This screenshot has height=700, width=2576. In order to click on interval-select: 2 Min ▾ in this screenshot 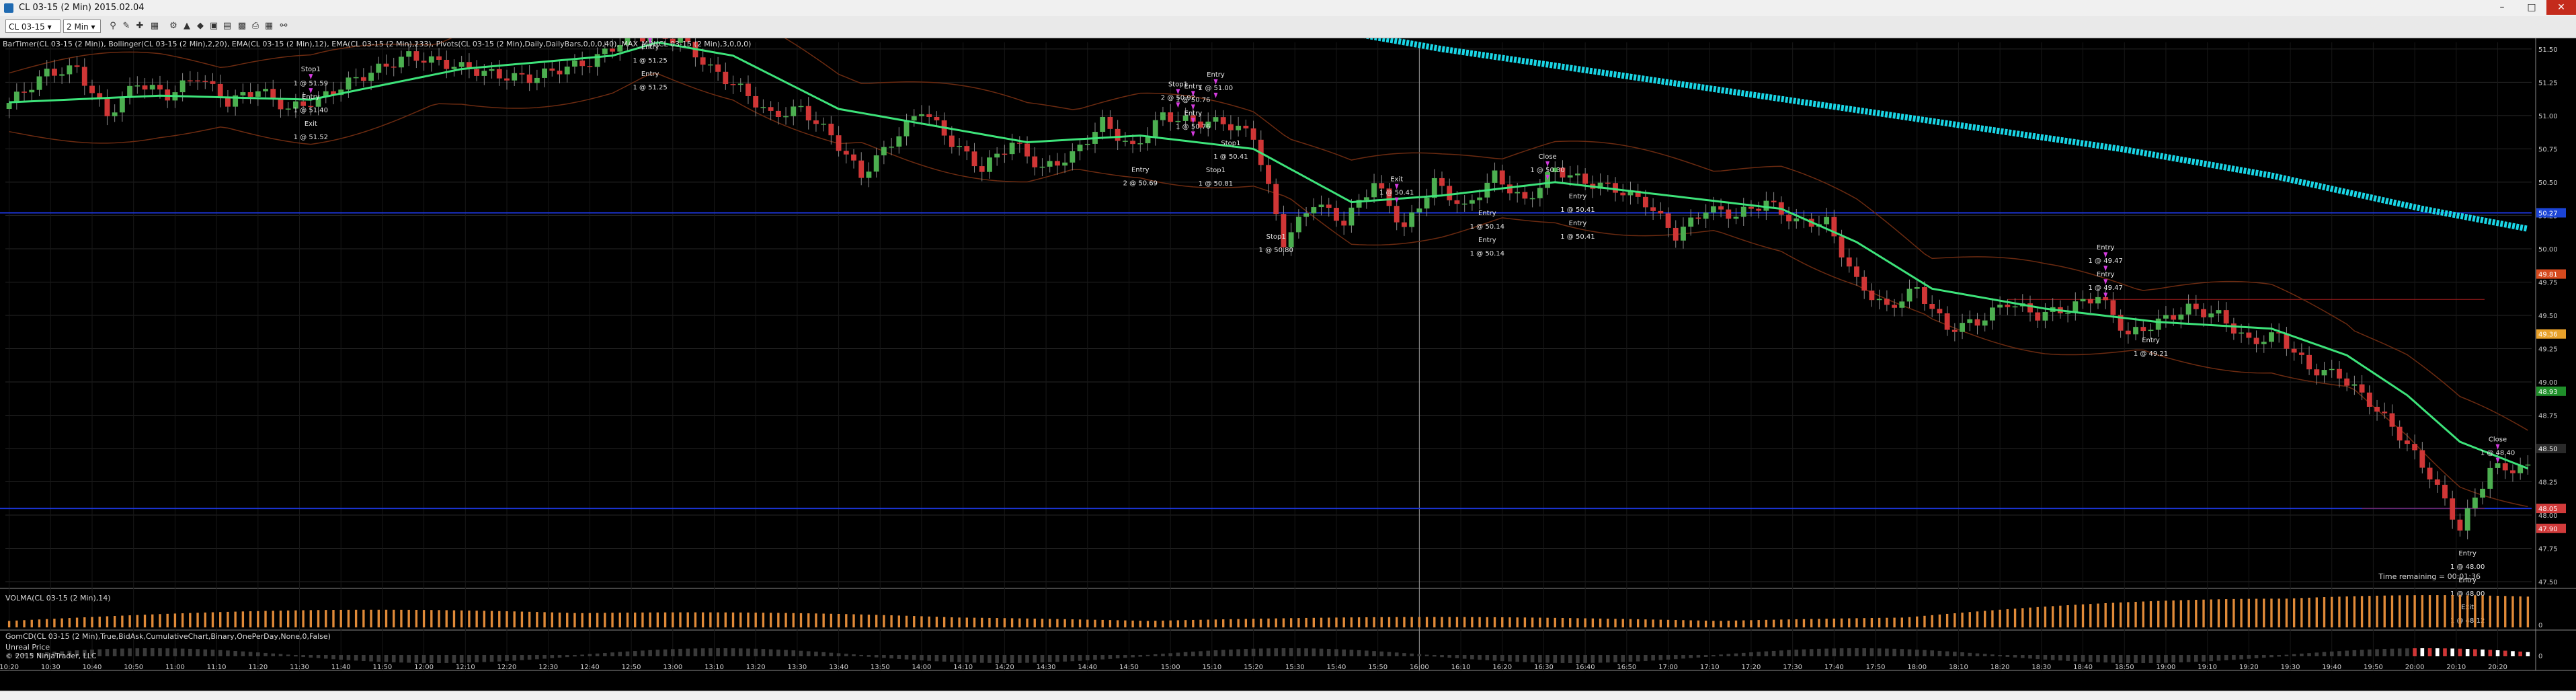, I will do `click(82, 26)`.